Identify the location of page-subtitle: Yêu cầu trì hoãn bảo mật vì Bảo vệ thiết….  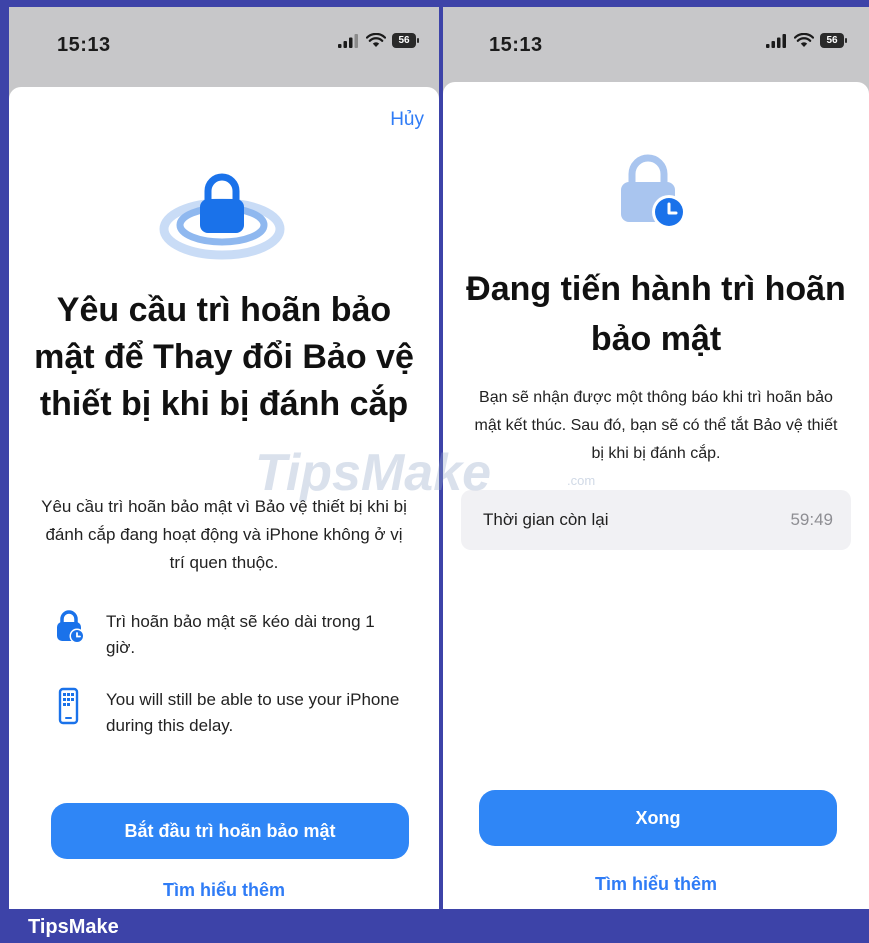
(224, 534).